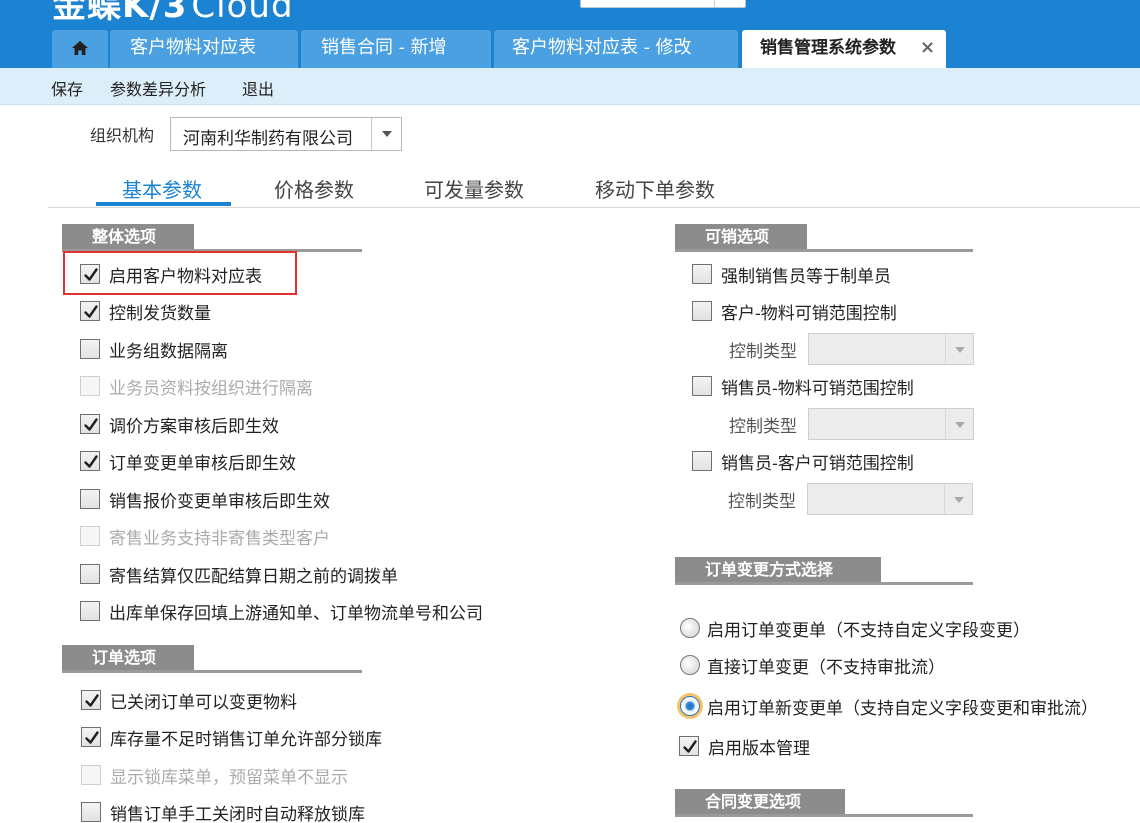  Describe the element at coordinates (741, 237) in the screenshot. I see `group-title-saleable: 可销选项` at that location.